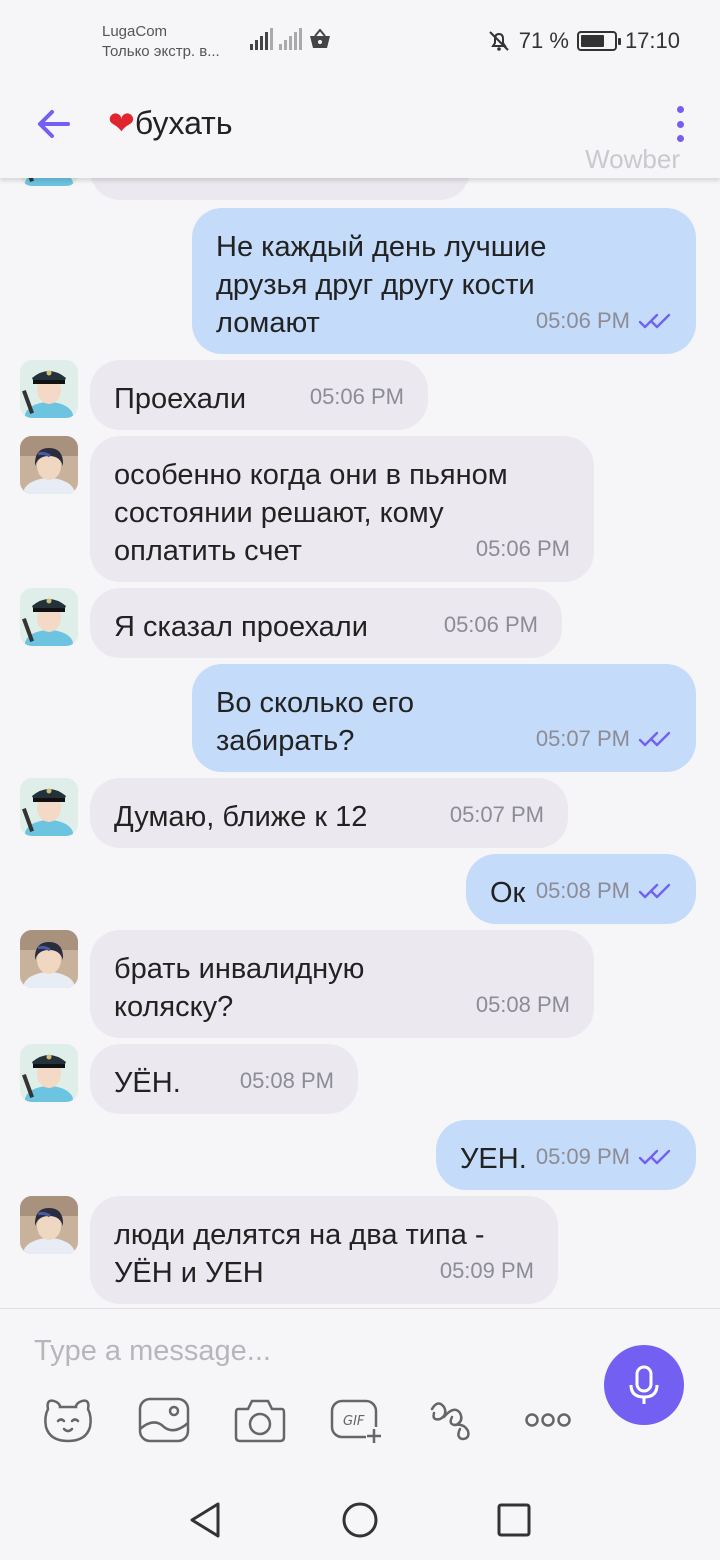 Image resolution: width=720 pixels, height=1560 pixels. I want to click on signal-no-service-icon, so click(290, 39).